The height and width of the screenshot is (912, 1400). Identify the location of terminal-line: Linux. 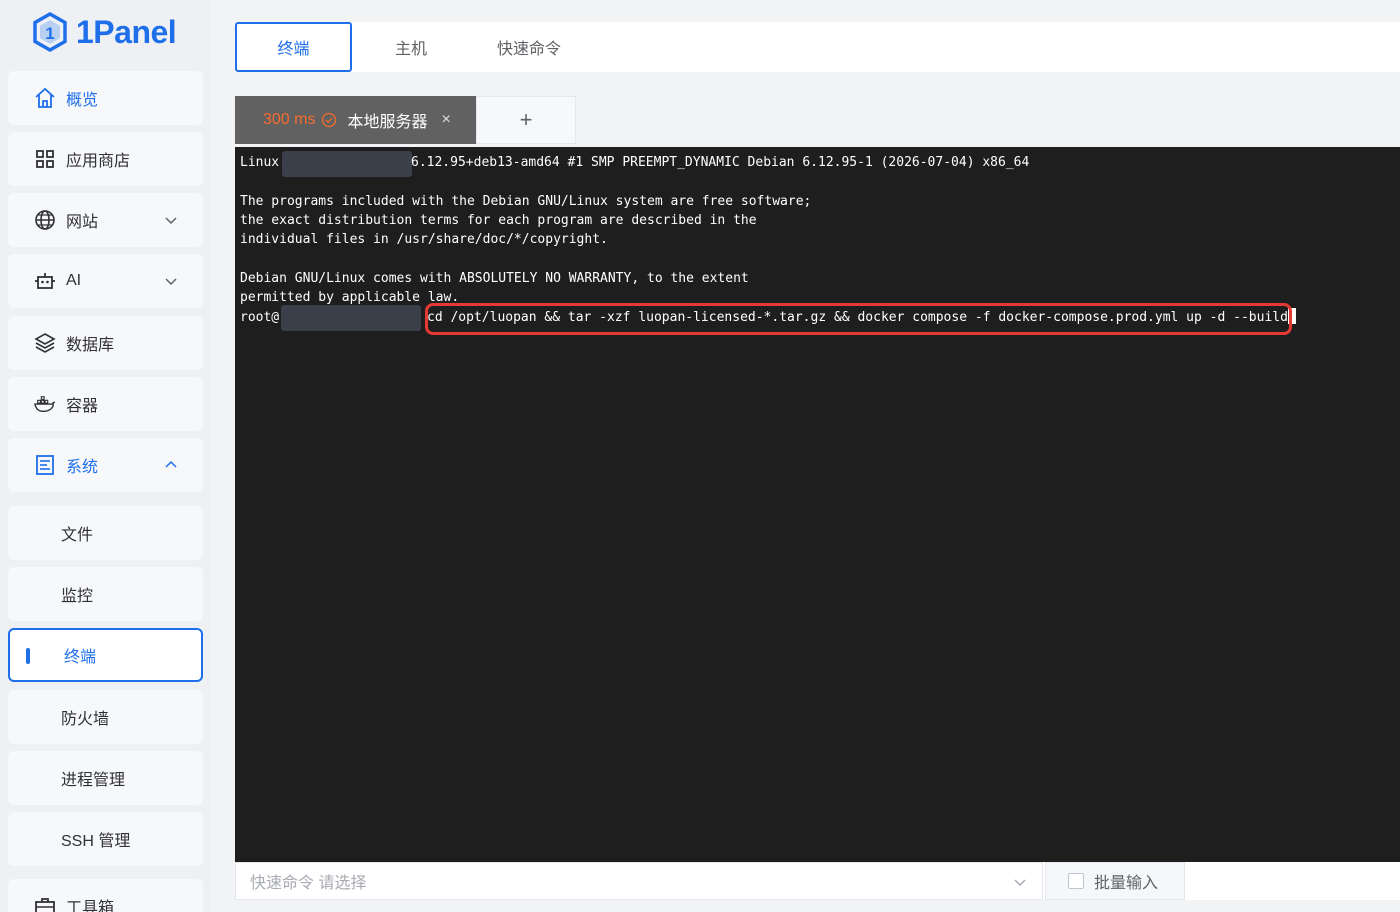
(260, 162).